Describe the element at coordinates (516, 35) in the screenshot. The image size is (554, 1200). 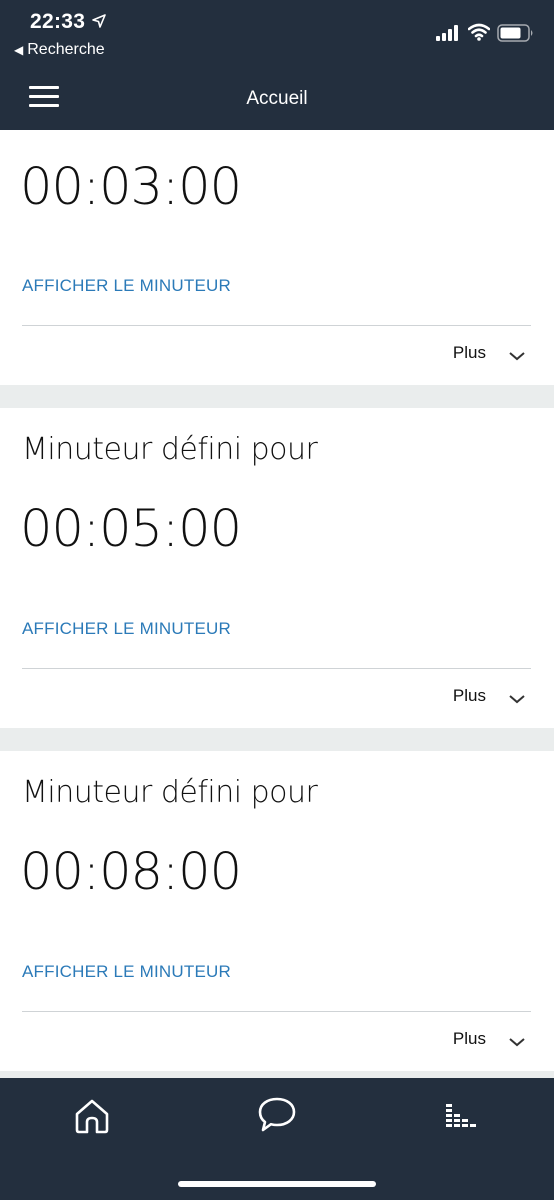
I see `battery-icon` at that location.